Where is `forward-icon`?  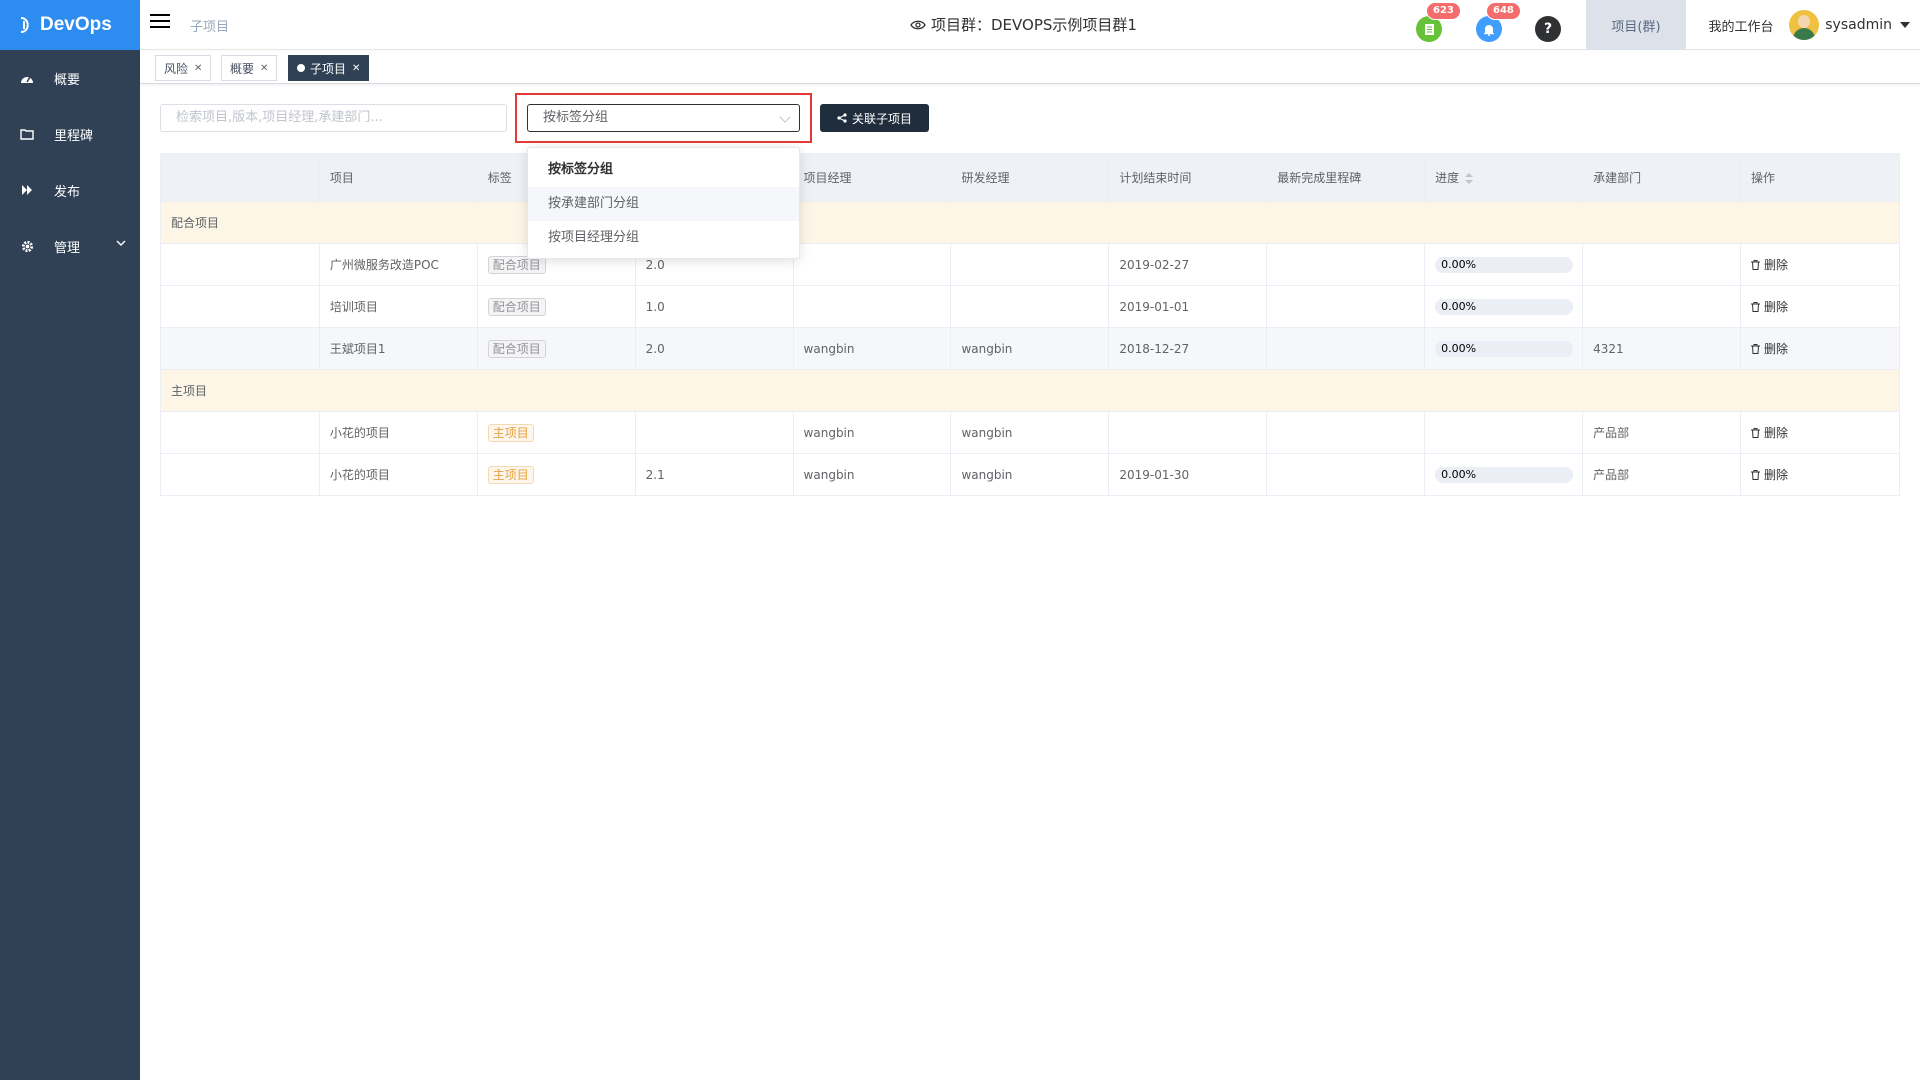 forward-icon is located at coordinates (27, 190).